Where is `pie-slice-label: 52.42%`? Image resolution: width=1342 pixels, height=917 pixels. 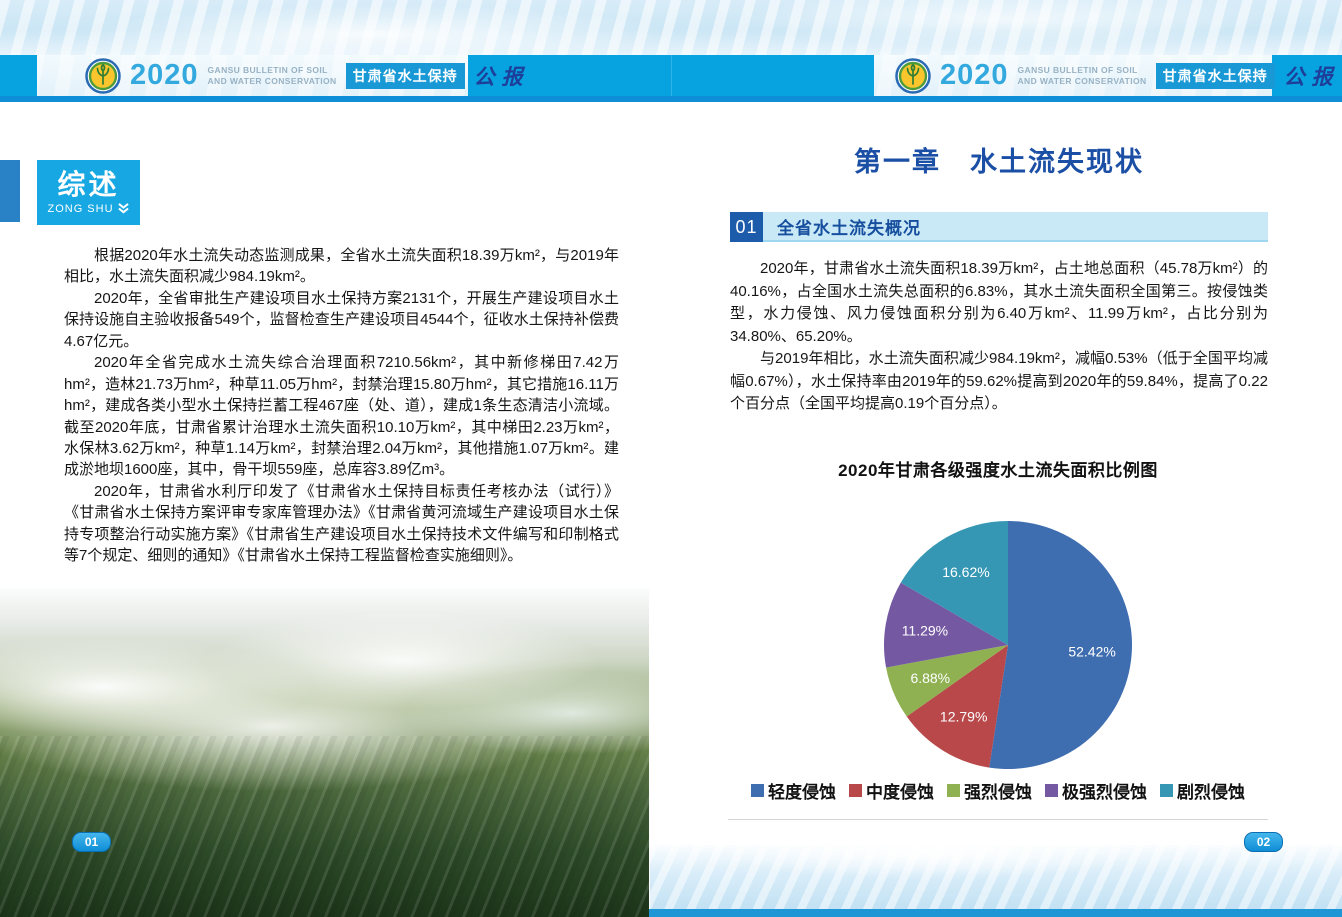 pie-slice-label: 52.42% is located at coordinates (1091, 651).